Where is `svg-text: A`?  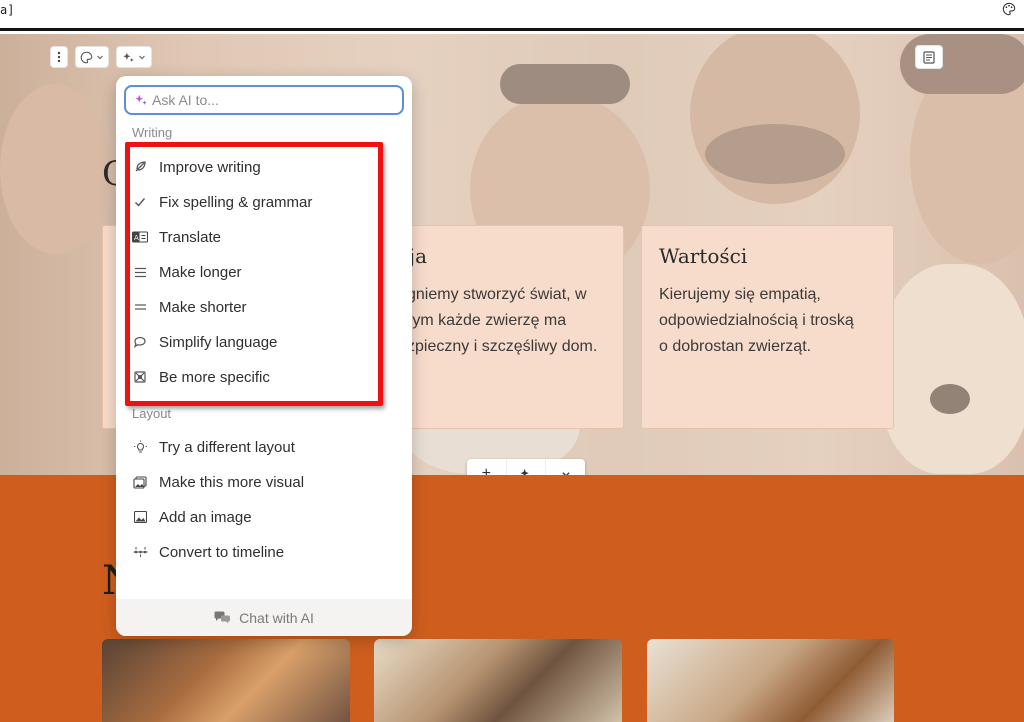
svg-text: A is located at coordinates (136, 238).